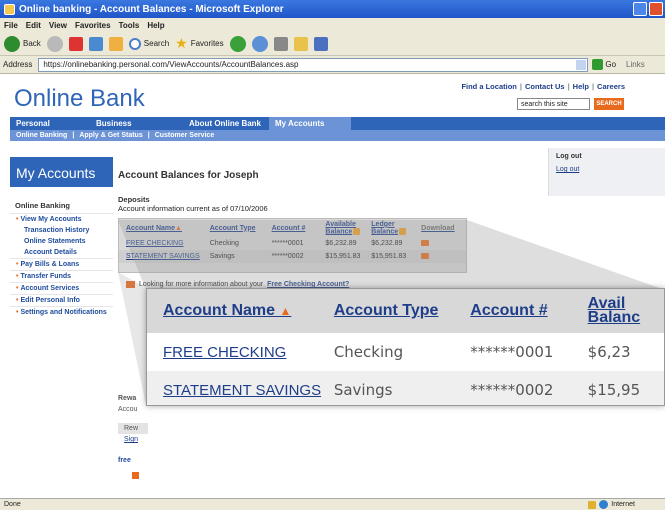  I want to click on subnav-apply: Apply & Get Status, so click(110, 135).